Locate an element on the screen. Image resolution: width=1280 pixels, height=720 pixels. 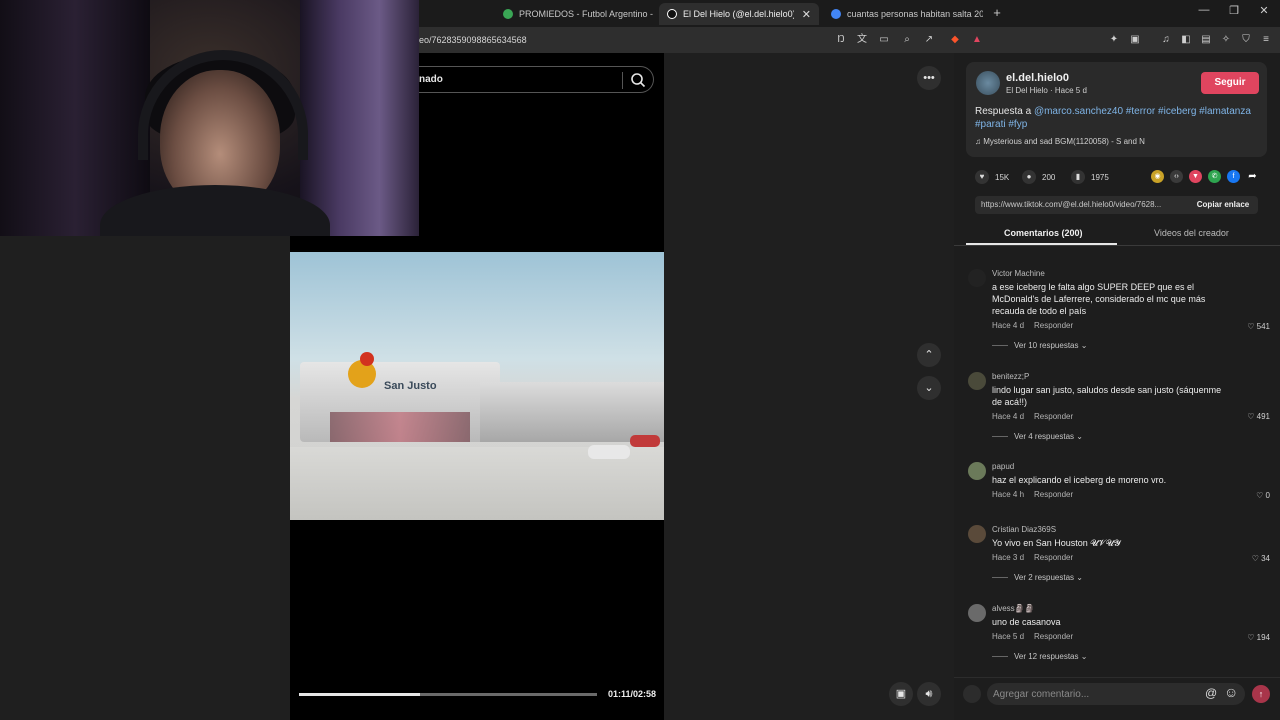
share-more-icon: ➦ is located at coordinates (1252, 176).